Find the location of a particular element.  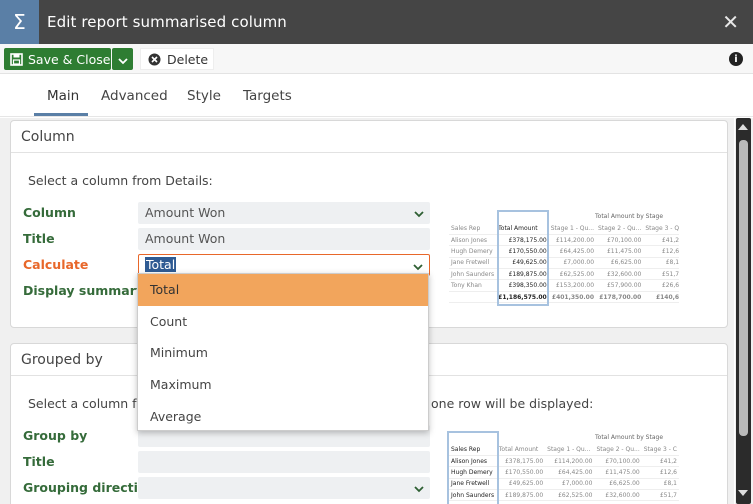

title-field: Amount Won is located at coordinates (284, 239).